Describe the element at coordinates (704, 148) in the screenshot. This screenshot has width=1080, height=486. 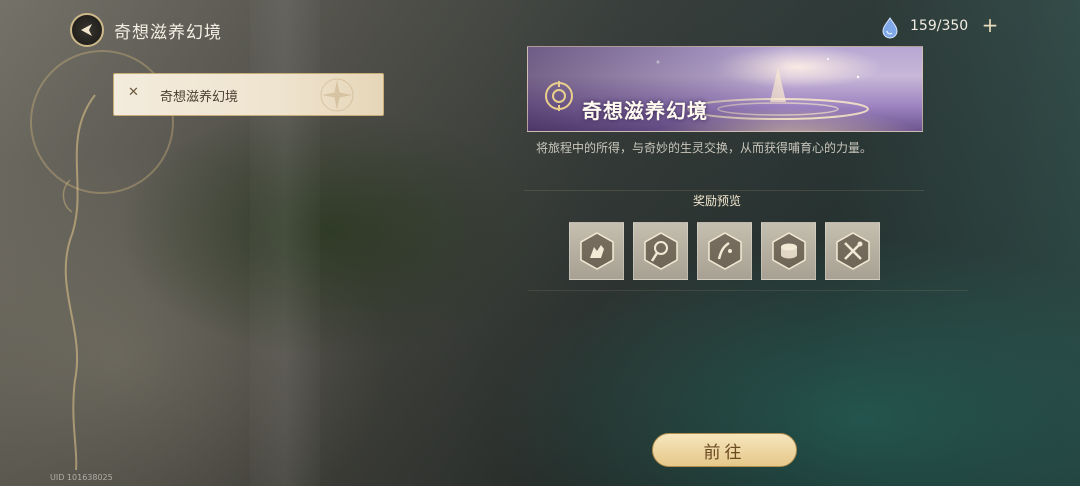
I see `domain-description: 将旅程中的所得，与奇妙的生灵交换，从而获得哺育心的力量。` at that location.